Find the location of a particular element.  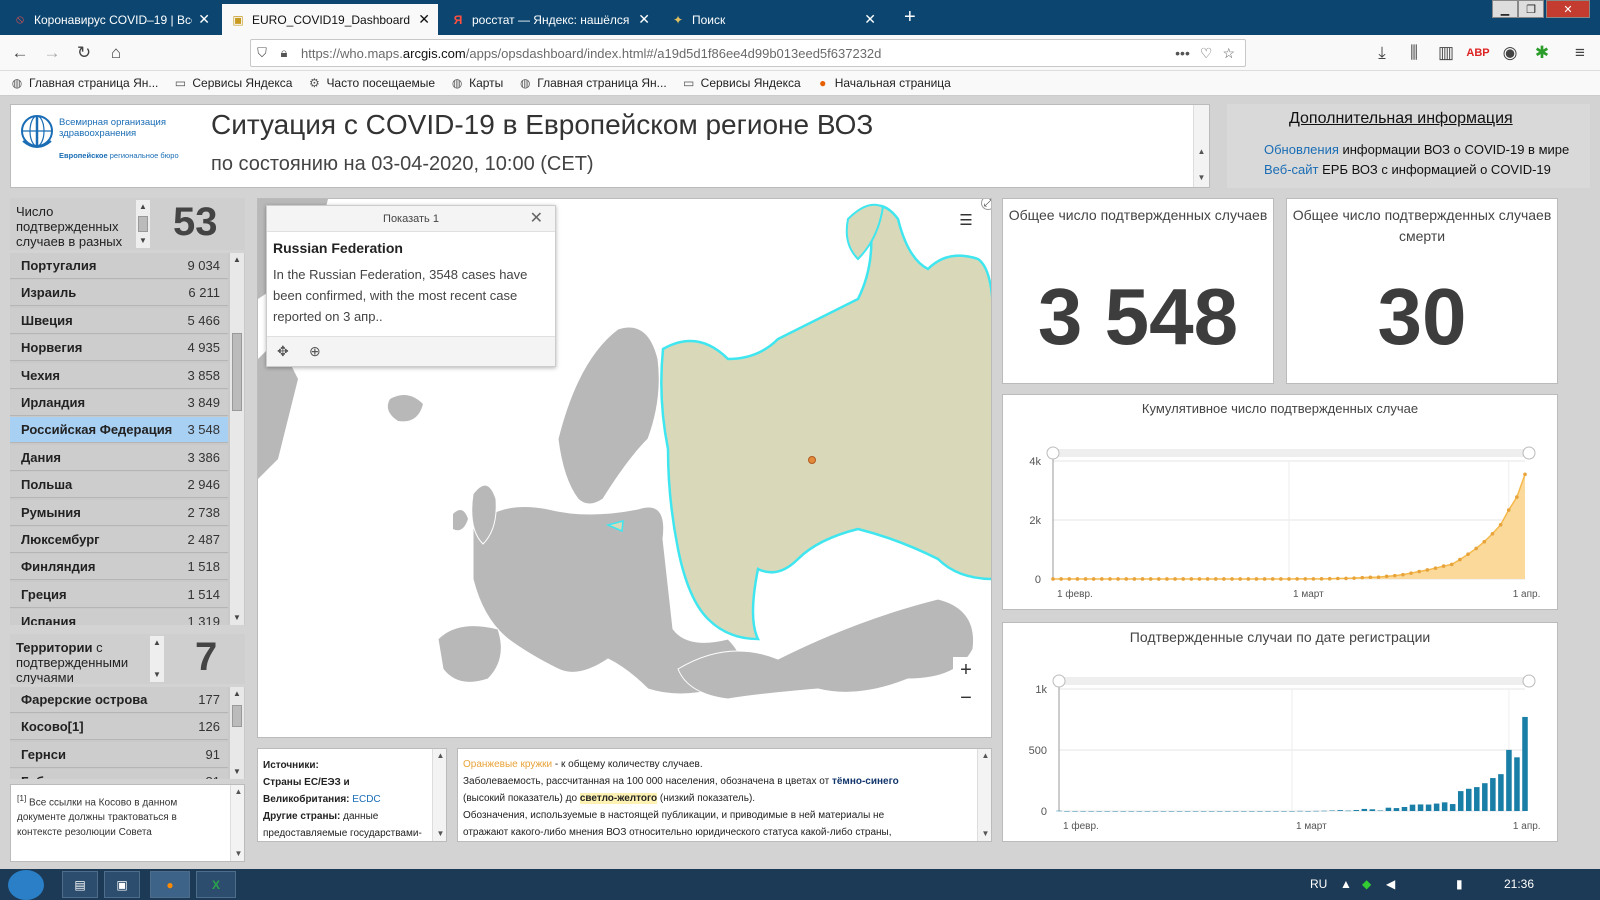

back-button: ← is located at coordinates (20, 53).